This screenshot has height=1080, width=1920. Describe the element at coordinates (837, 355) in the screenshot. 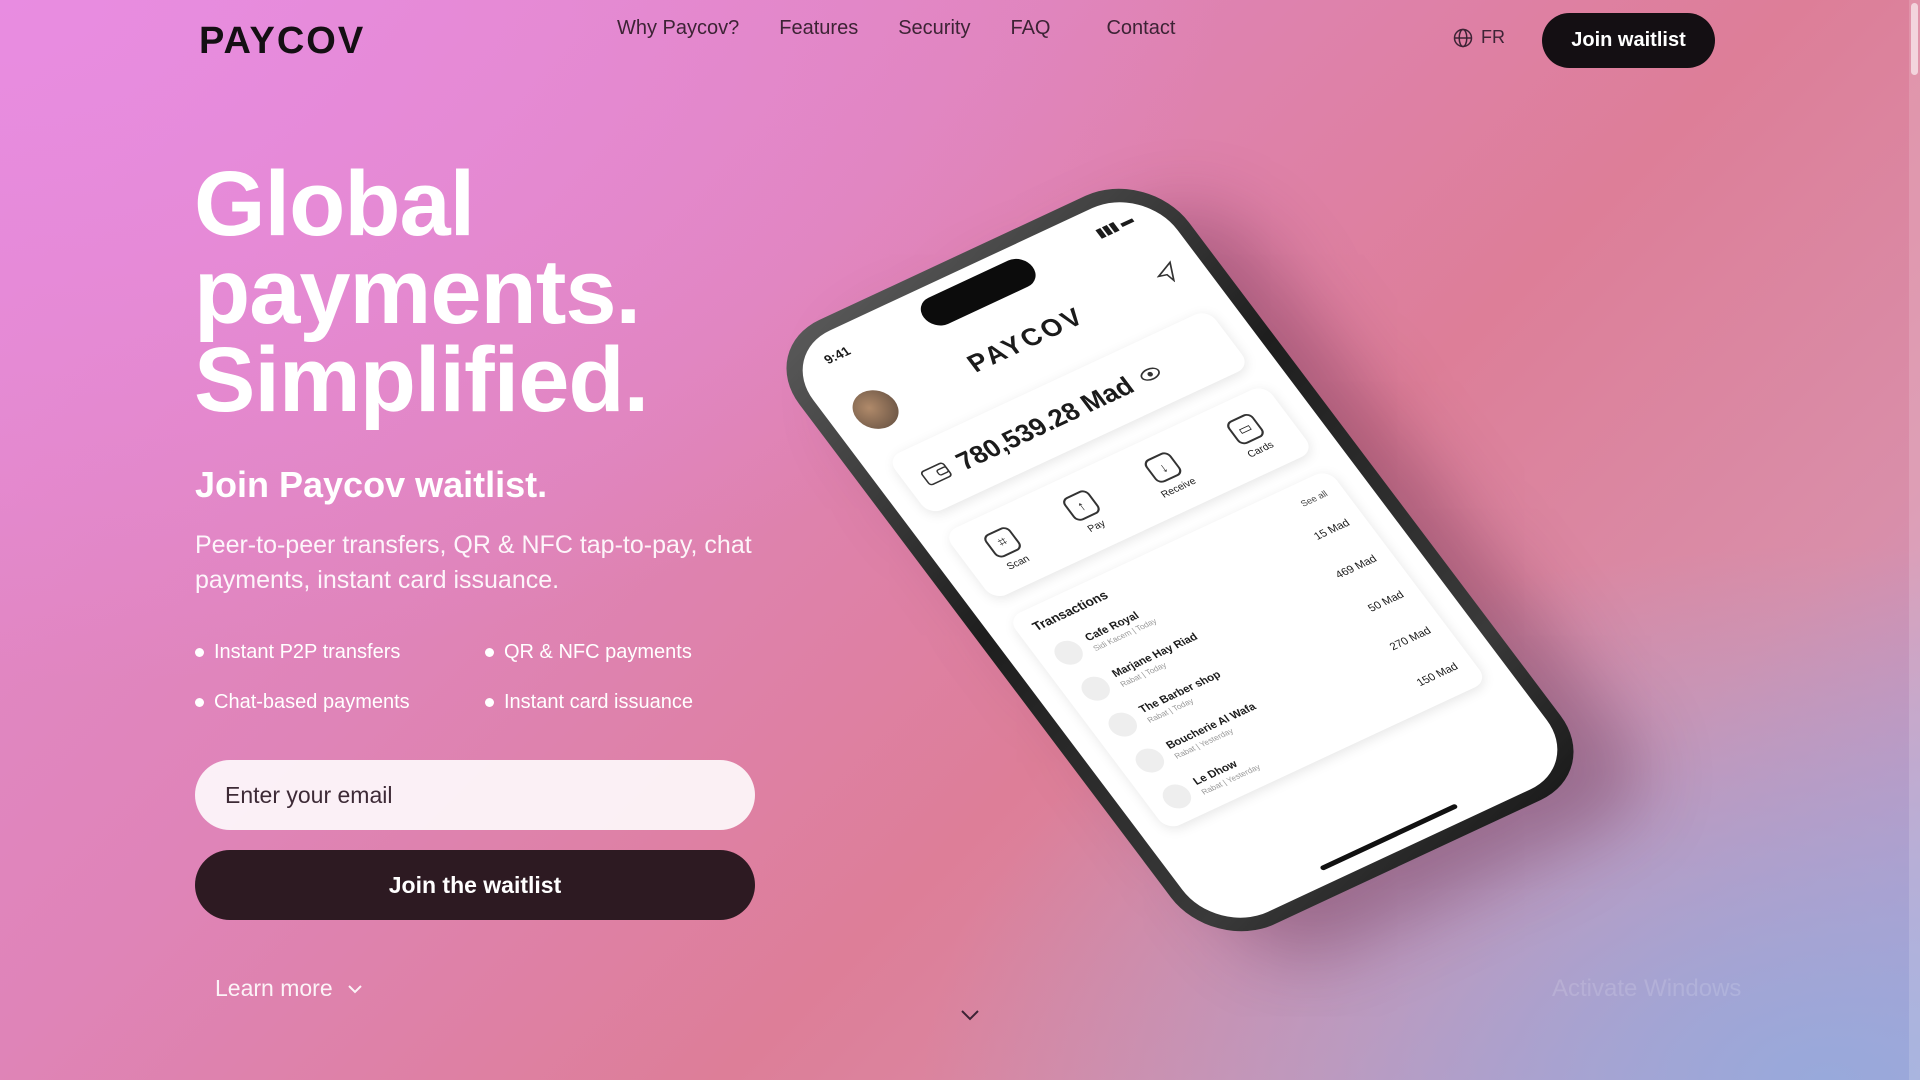

I see `status-time: 9:41` at that location.